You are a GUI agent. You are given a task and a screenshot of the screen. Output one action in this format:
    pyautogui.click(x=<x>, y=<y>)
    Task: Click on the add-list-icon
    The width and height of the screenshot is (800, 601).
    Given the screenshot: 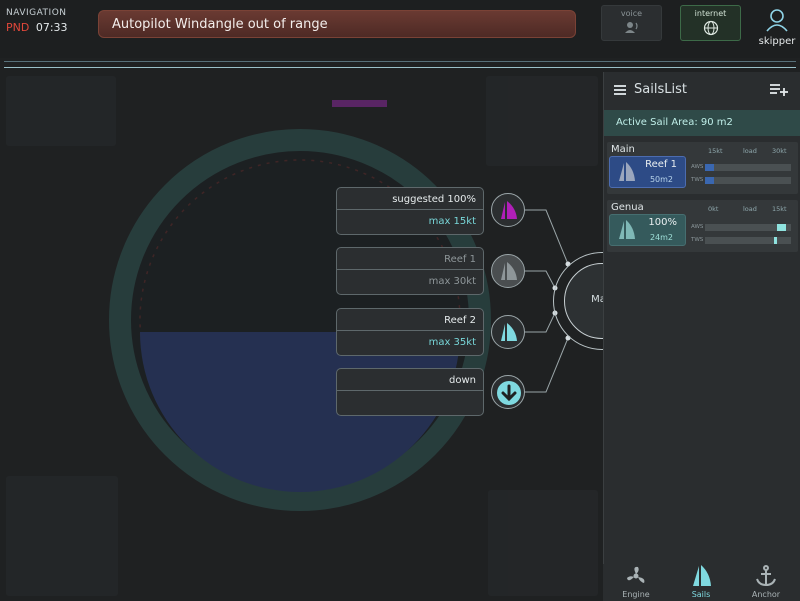 What is the action you would take?
    pyautogui.click(x=779, y=90)
    